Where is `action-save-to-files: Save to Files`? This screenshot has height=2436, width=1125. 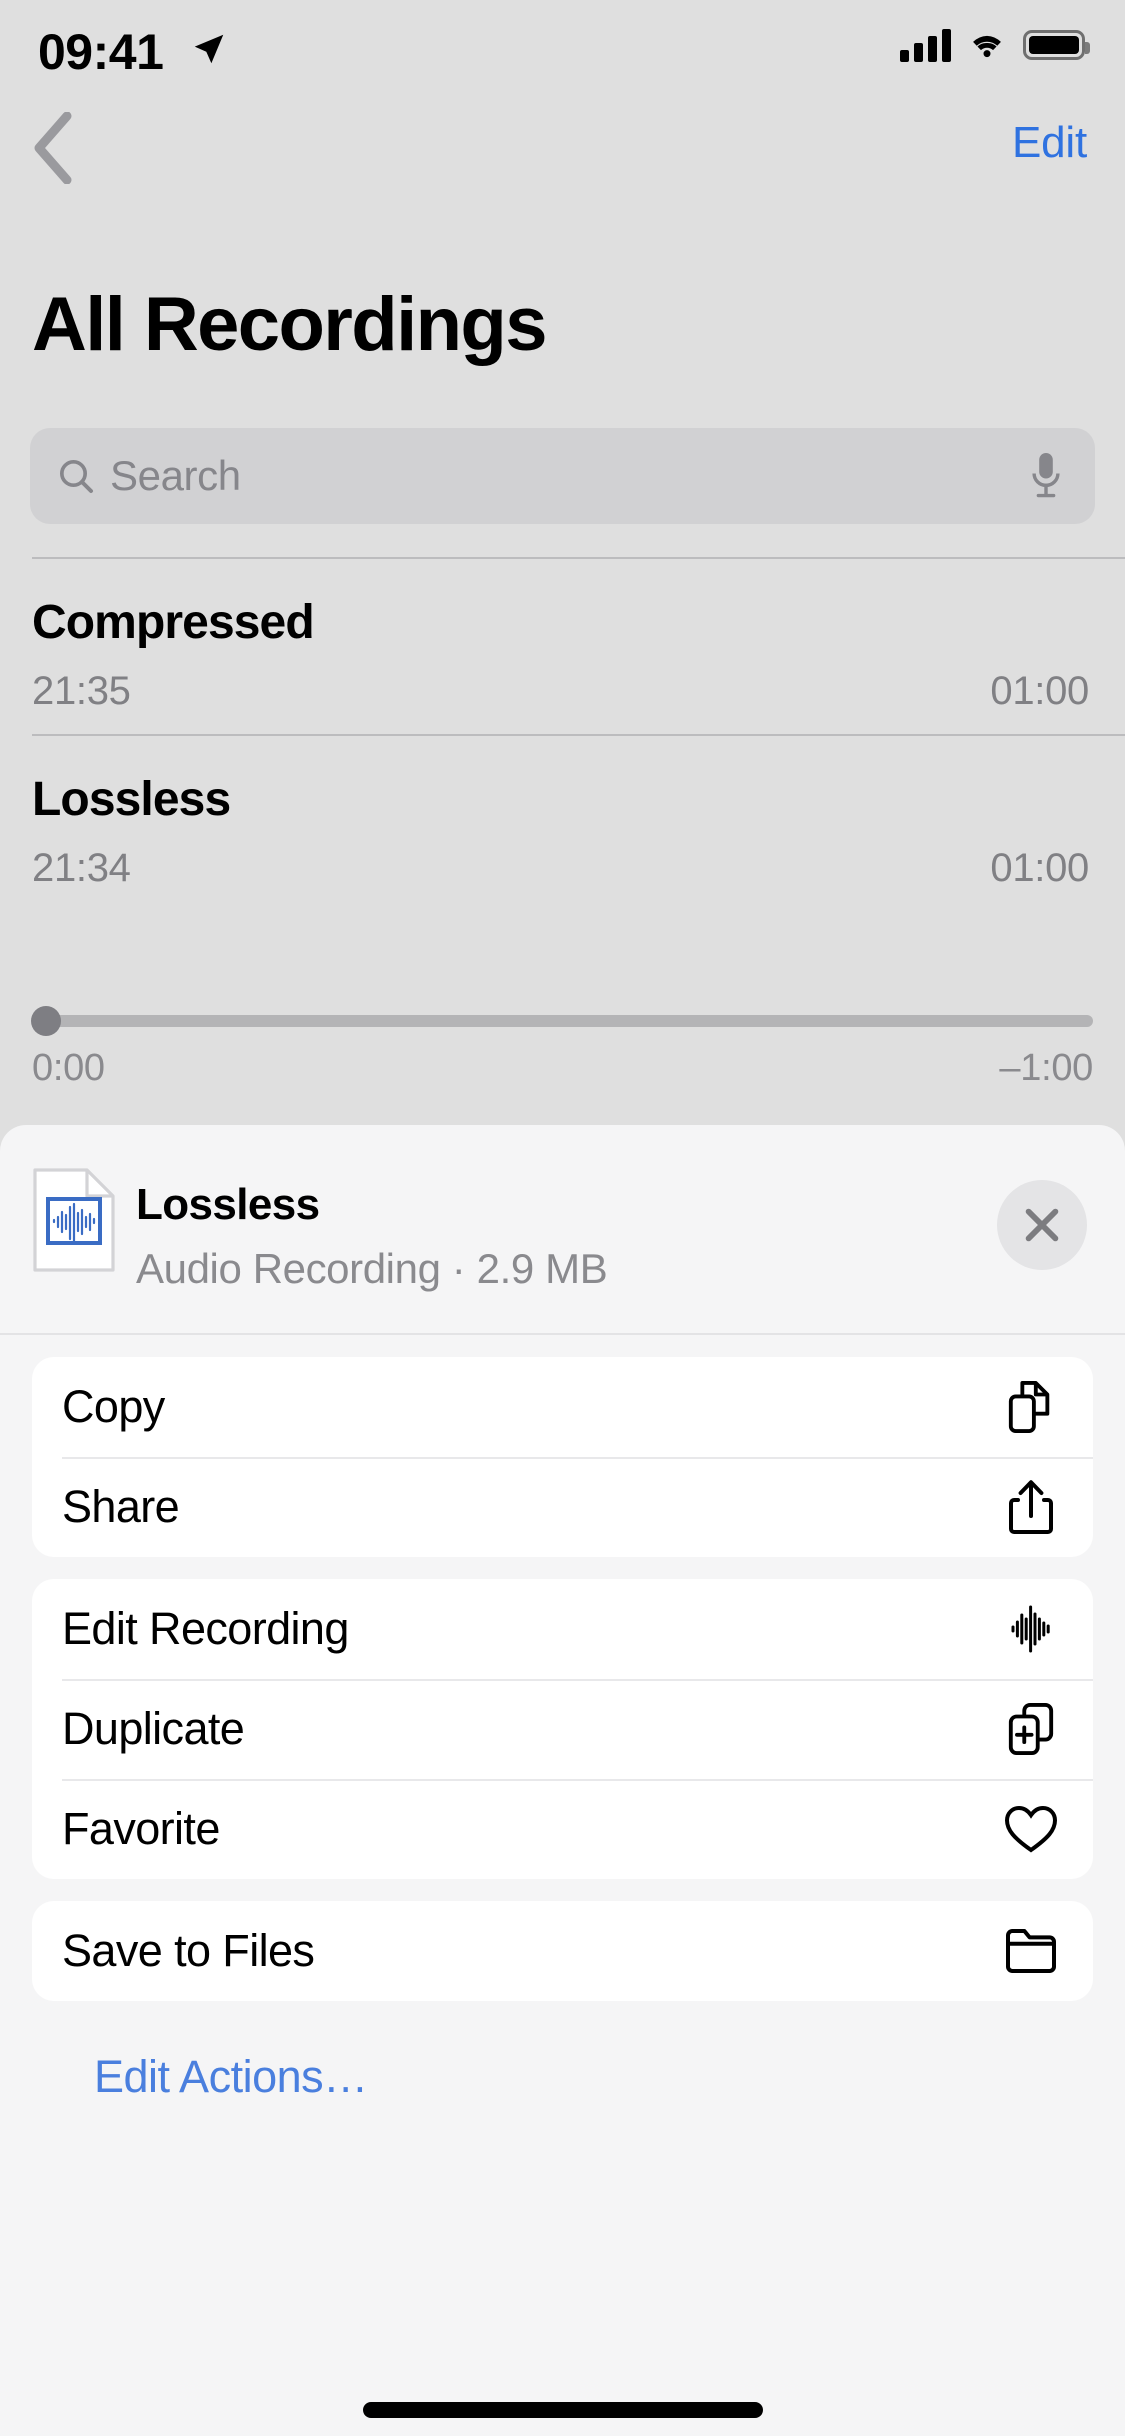 action-save-to-files: Save to Files is located at coordinates (562, 1951).